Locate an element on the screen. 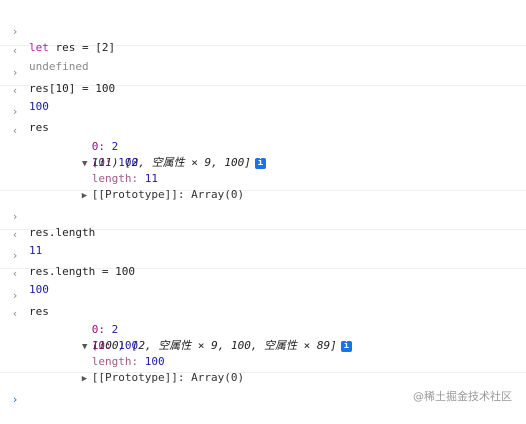 This screenshot has width=526, height=424. property-row: length: 100 is located at coordinates (108, 353).